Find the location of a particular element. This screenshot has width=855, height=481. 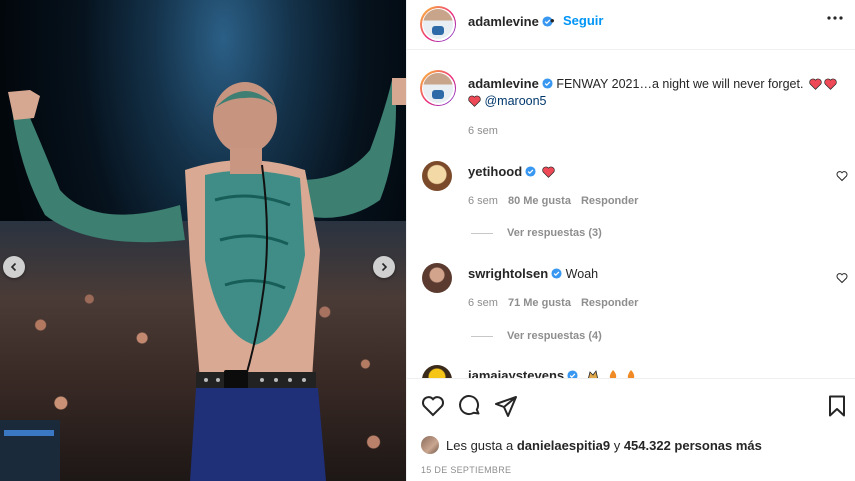

comment-meta: 6 sem 80 Me gusta Responder is located at coordinates (553, 201).